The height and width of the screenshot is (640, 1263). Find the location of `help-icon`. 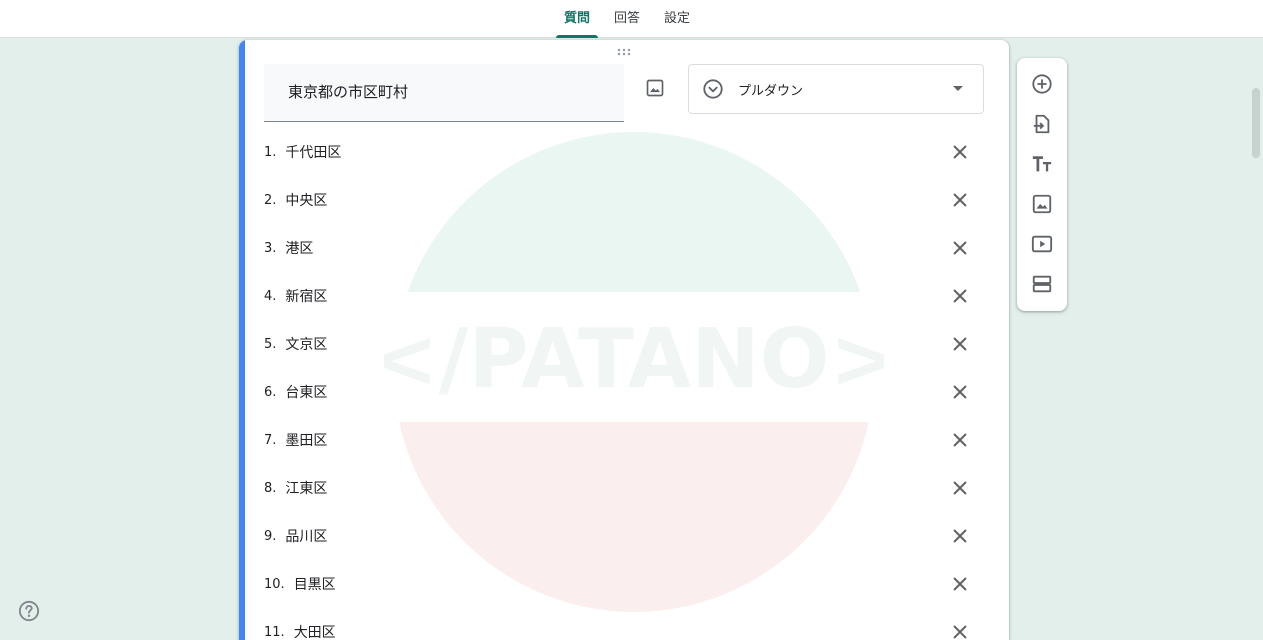

help-icon is located at coordinates (29, 611).